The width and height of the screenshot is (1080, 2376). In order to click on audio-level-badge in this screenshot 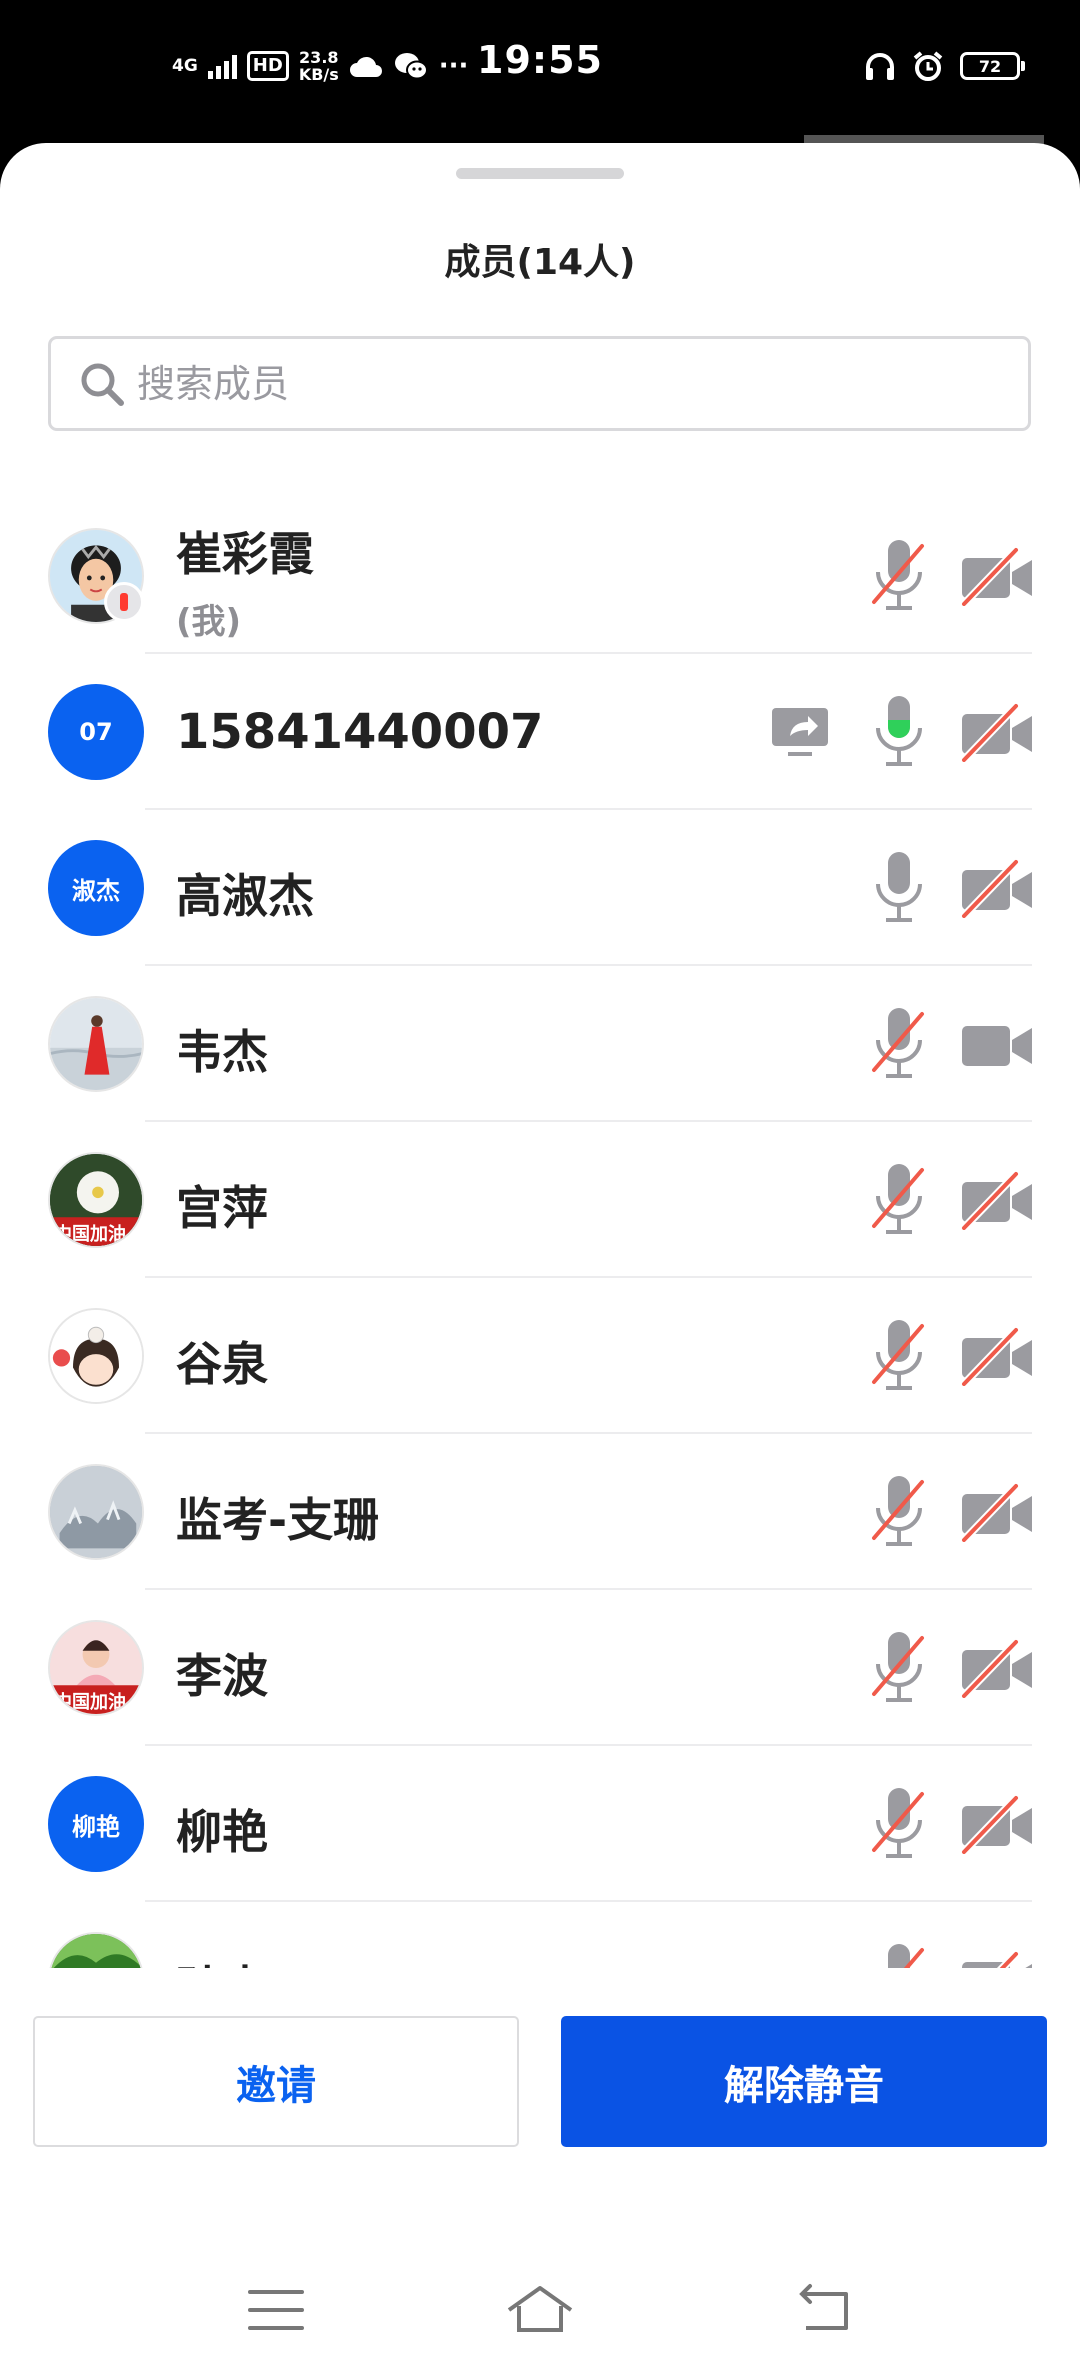, I will do `click(124, 602)`.